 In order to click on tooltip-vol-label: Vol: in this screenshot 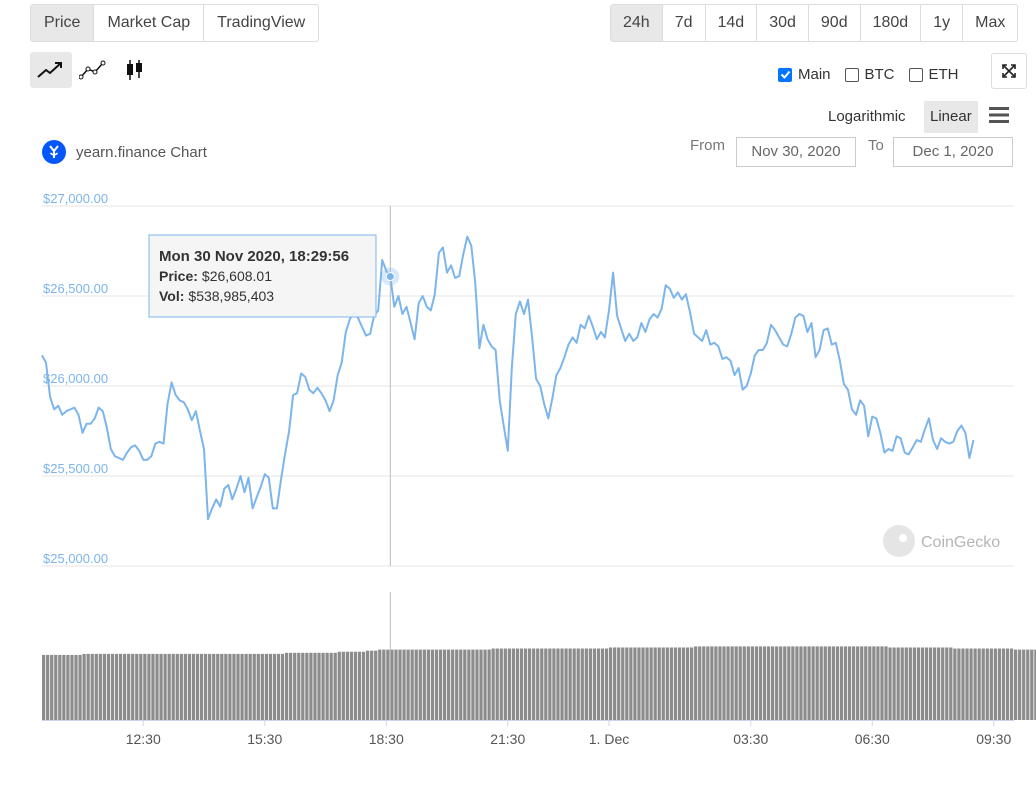, I will do `click(171, 296)`.